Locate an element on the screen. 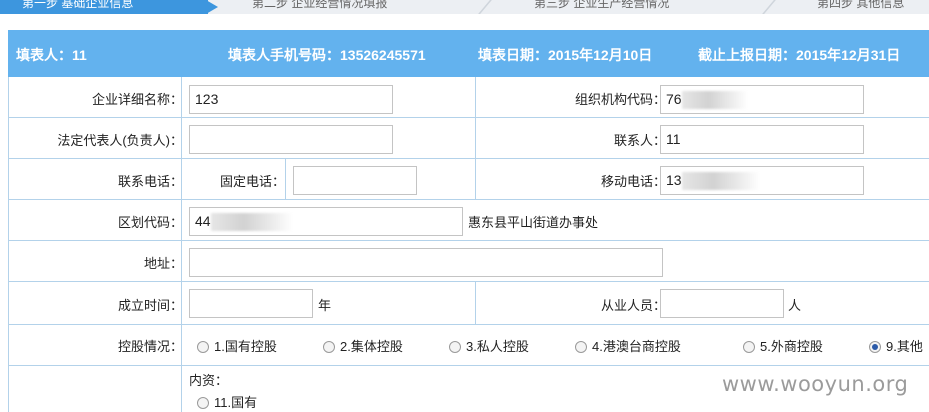 The width and height of the screenshot is (929, 412). step-tab-1: 第一步 基础企业信息 is located at coordinates (104, 7).